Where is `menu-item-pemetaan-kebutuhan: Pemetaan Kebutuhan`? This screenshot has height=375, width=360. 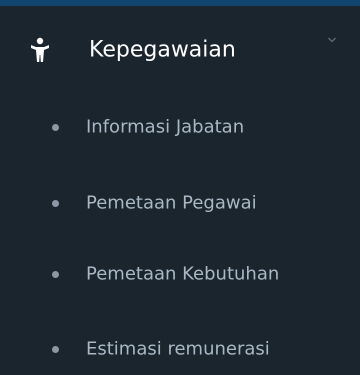 menu-item-pemetaan-kebutuhan: Pemetaan Kebutuhan is located at coordinates (180, 274).